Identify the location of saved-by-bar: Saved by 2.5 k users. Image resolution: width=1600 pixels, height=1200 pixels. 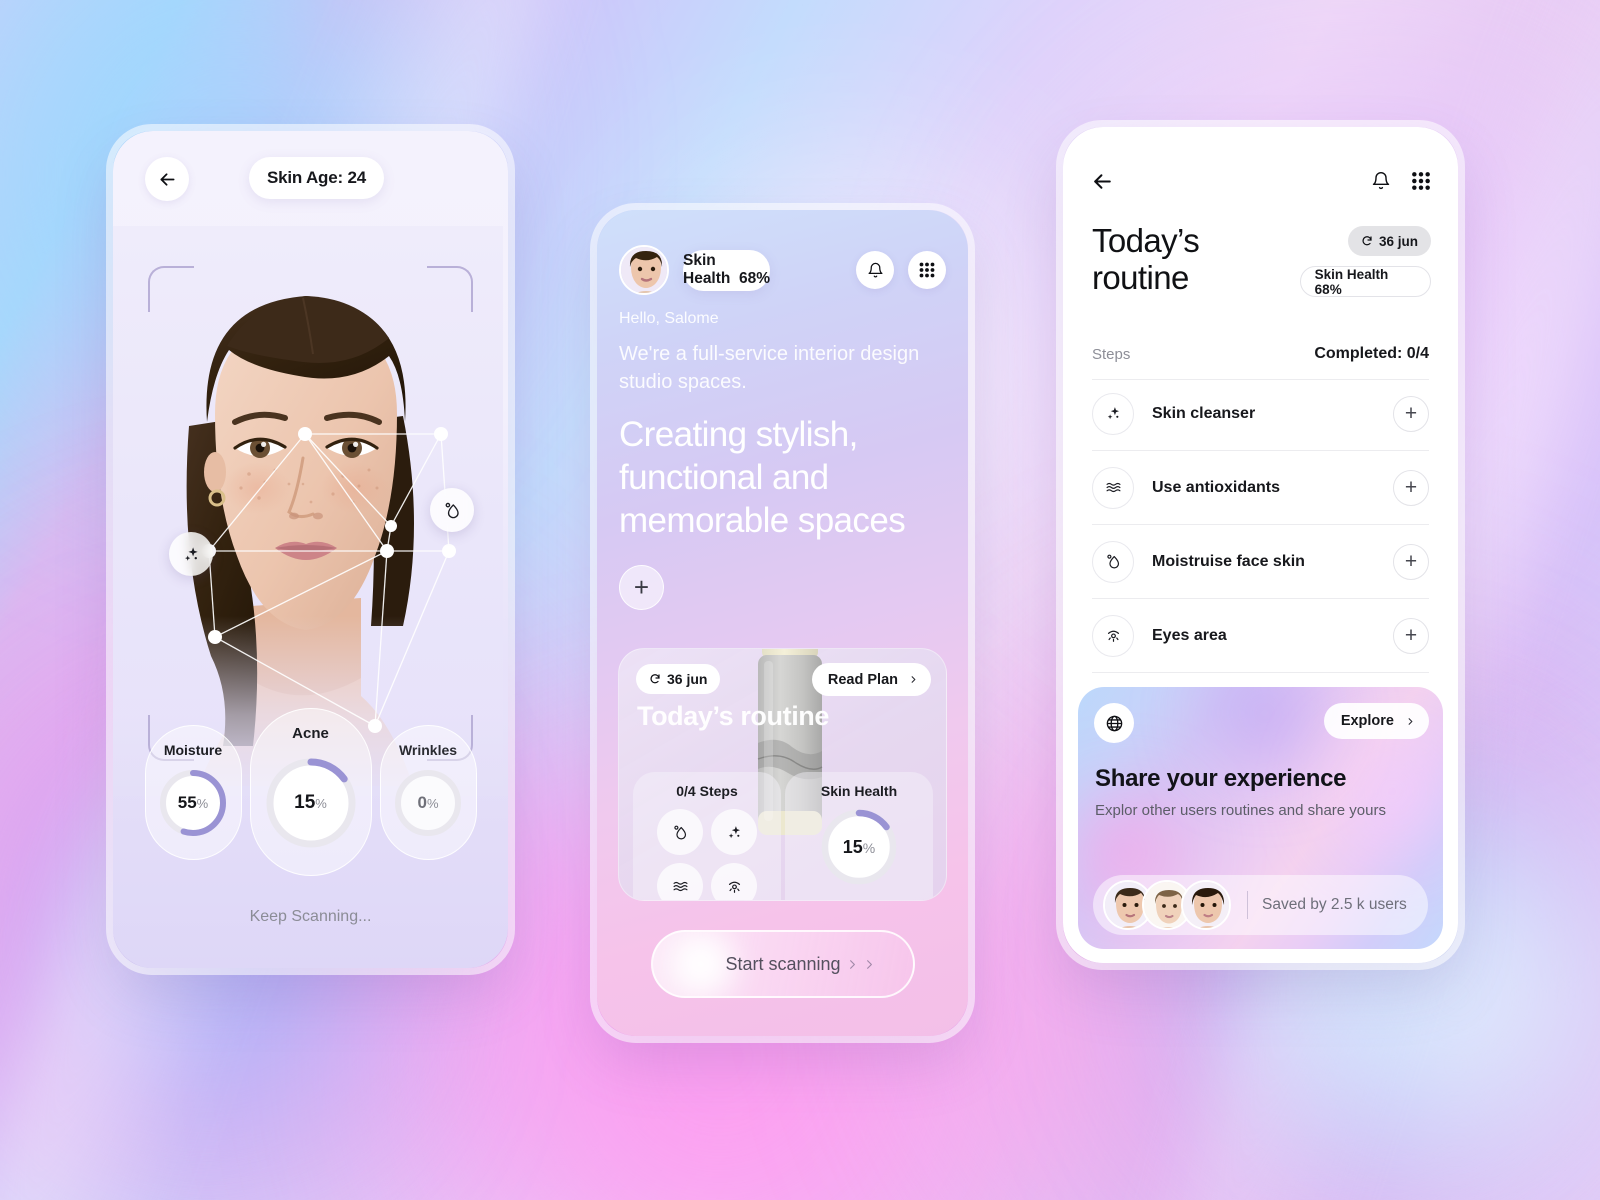
(1260, 905).